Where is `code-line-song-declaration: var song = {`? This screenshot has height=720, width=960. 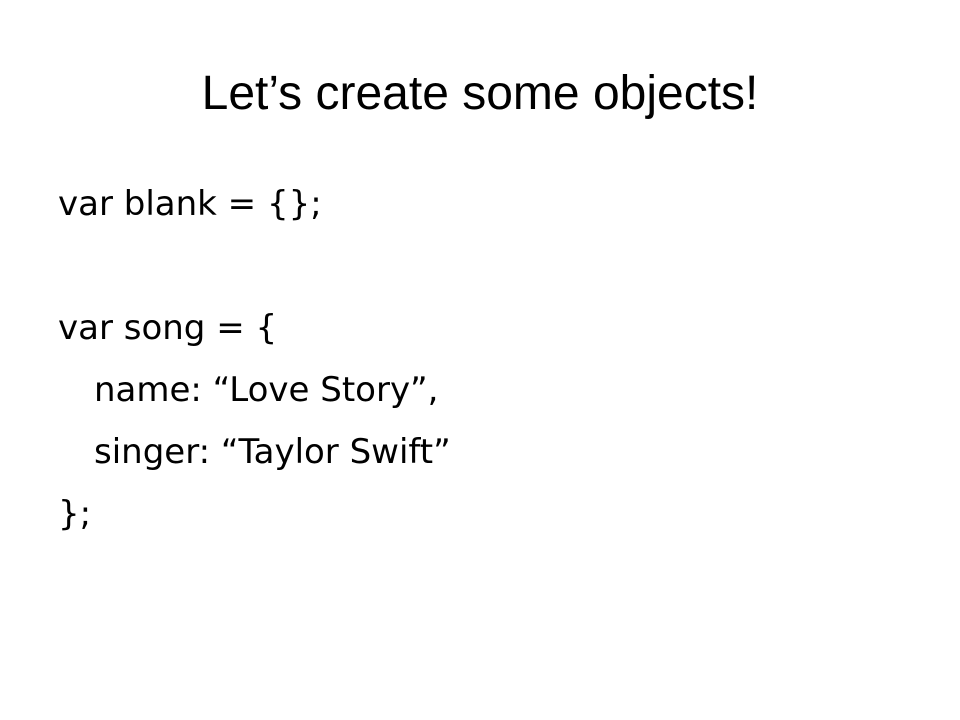
code-line-song-declaration: var song = { is located at coordinates (168, 328).